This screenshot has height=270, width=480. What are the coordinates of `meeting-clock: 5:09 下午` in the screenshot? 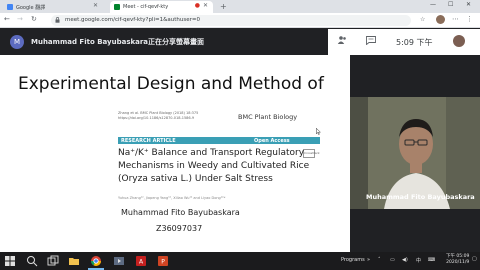 It's located at (414, 42).